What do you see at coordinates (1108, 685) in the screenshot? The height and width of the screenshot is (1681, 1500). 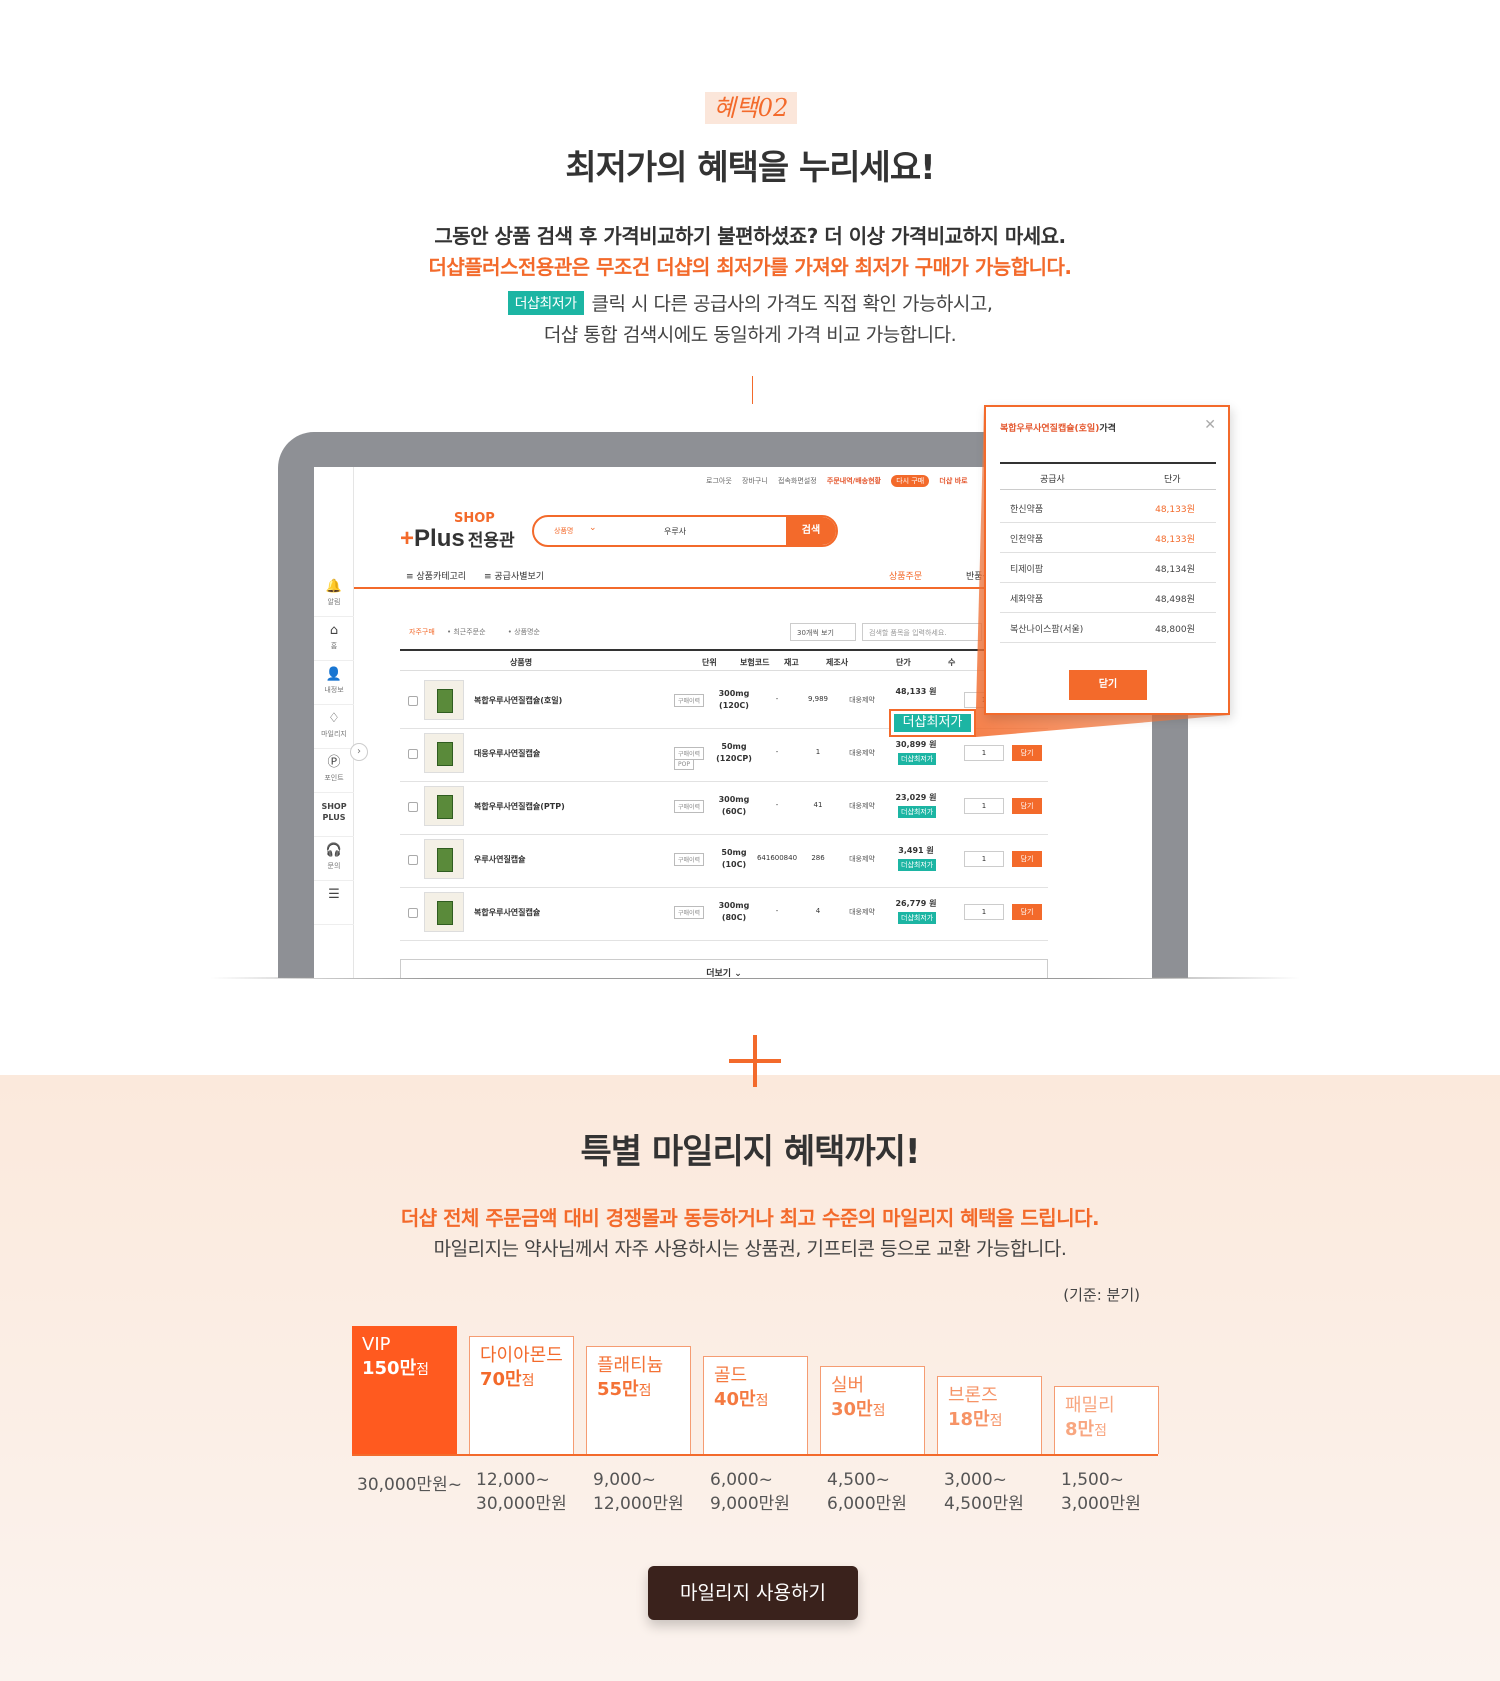 I see `popup-close-button: 닫기` at bounding box center [1108, 685].